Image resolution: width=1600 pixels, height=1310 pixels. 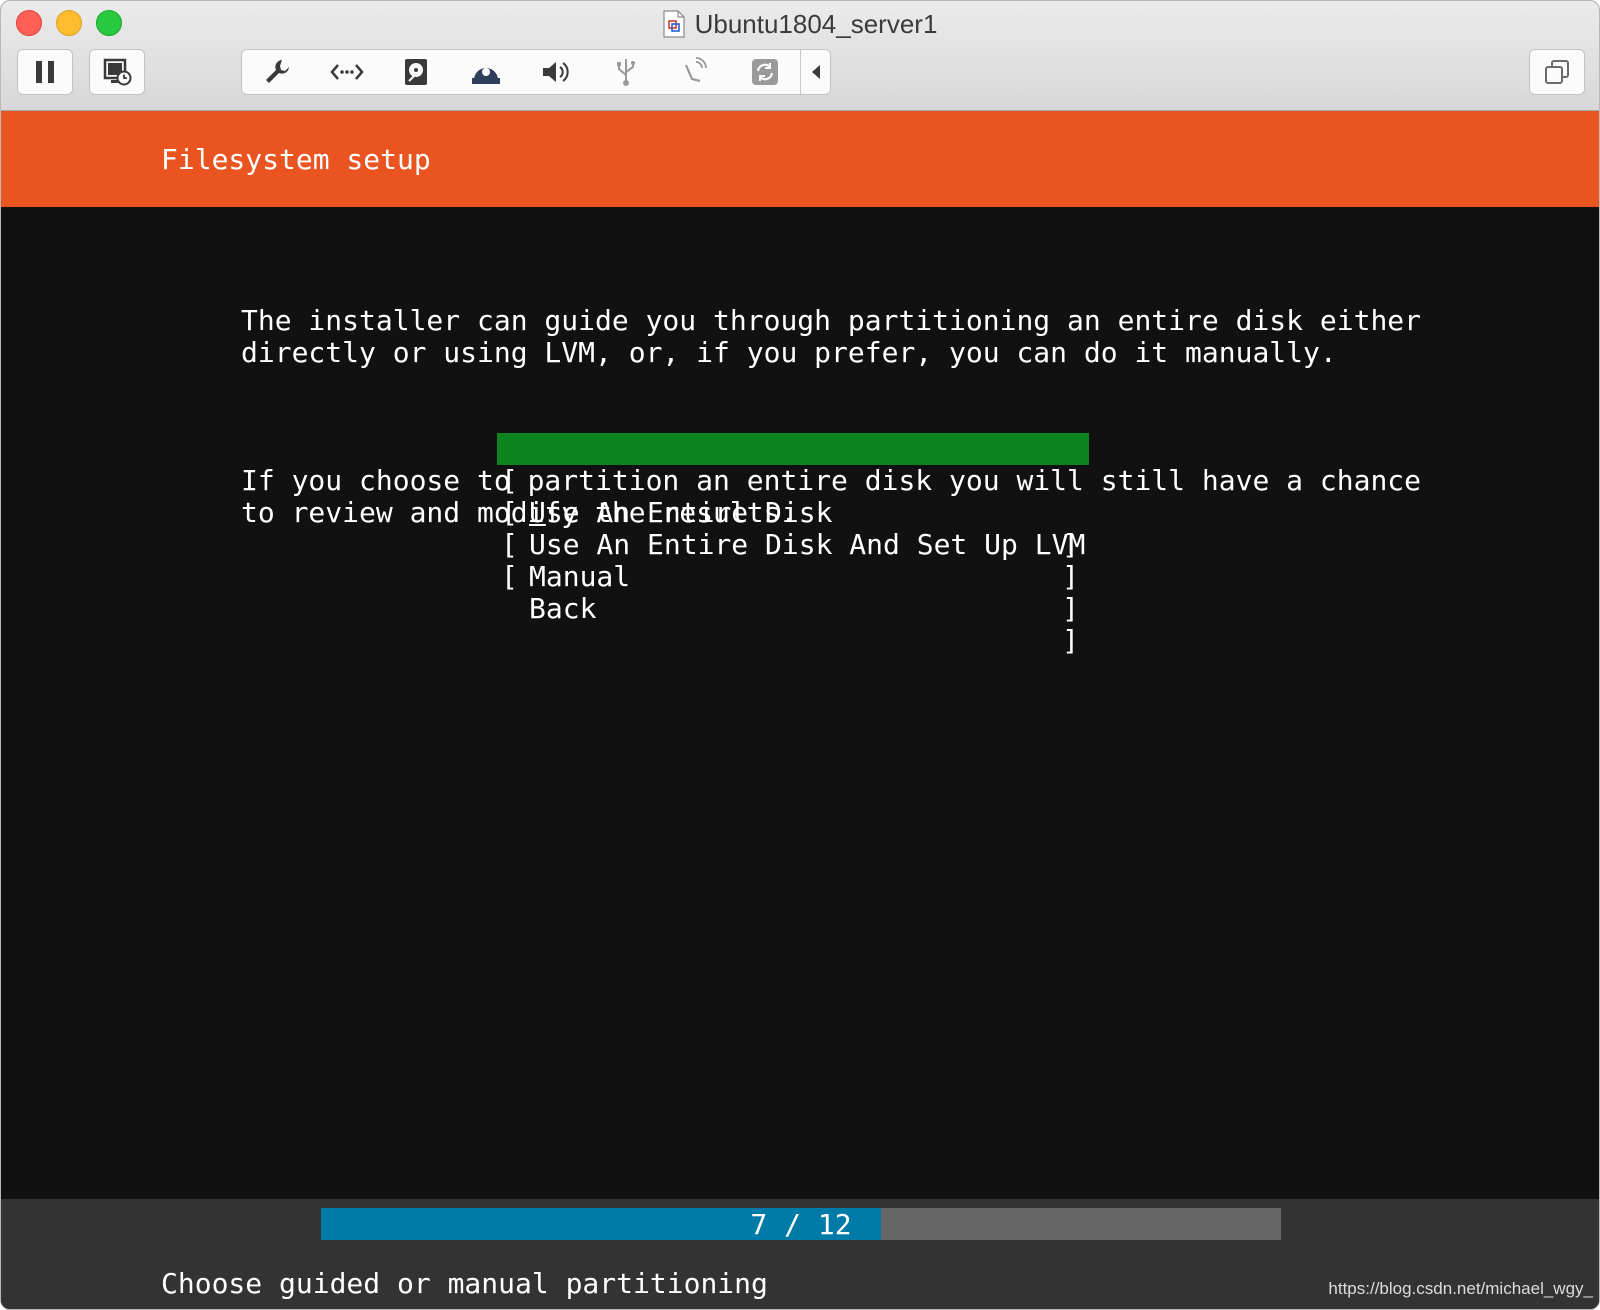 I want to click on option-label: Back, so click(x=563, y=608).